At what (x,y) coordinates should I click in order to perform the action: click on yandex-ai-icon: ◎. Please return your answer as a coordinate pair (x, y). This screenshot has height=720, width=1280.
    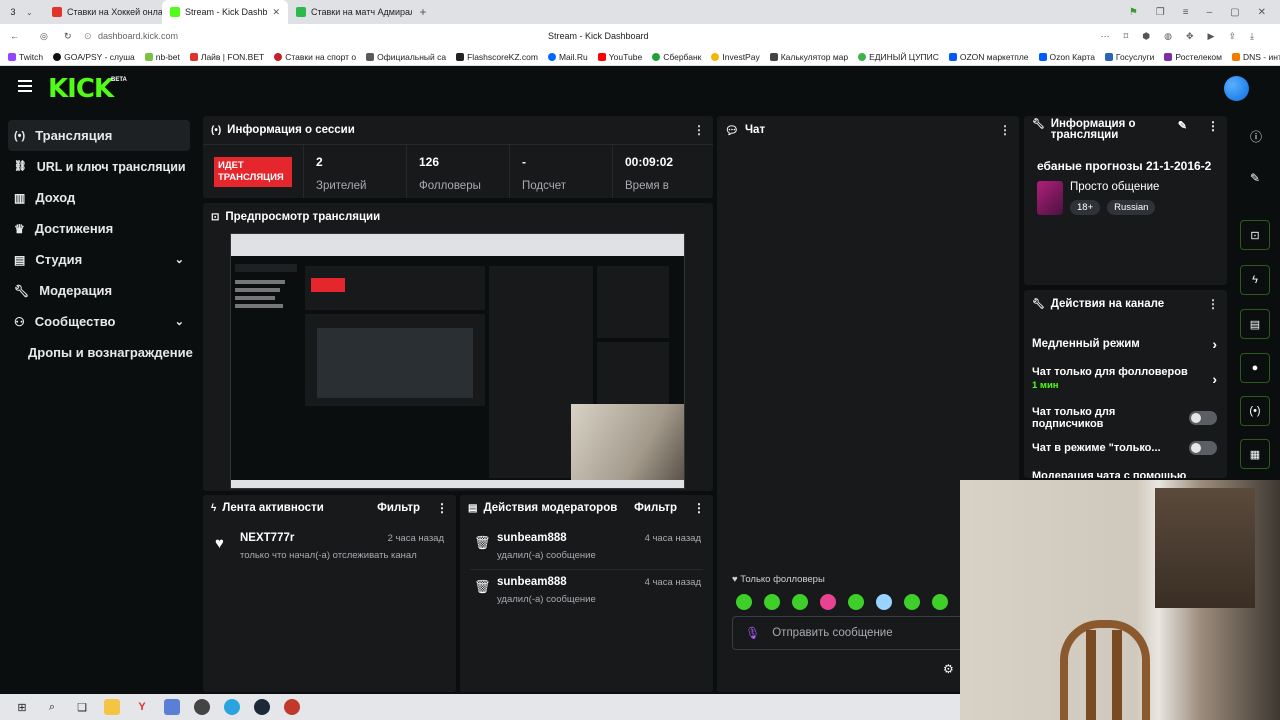
    Looking at the image, I should click on (48, 36).